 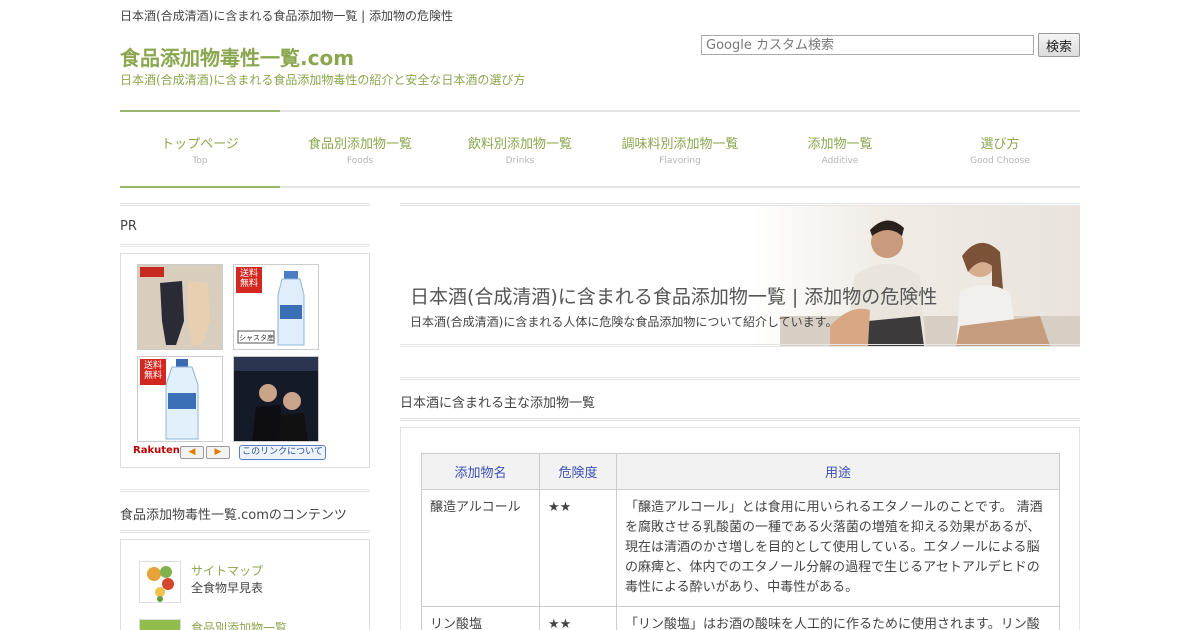 I want to click on contents-item-desc: 全食物早見表, so click(x=227, y=588).